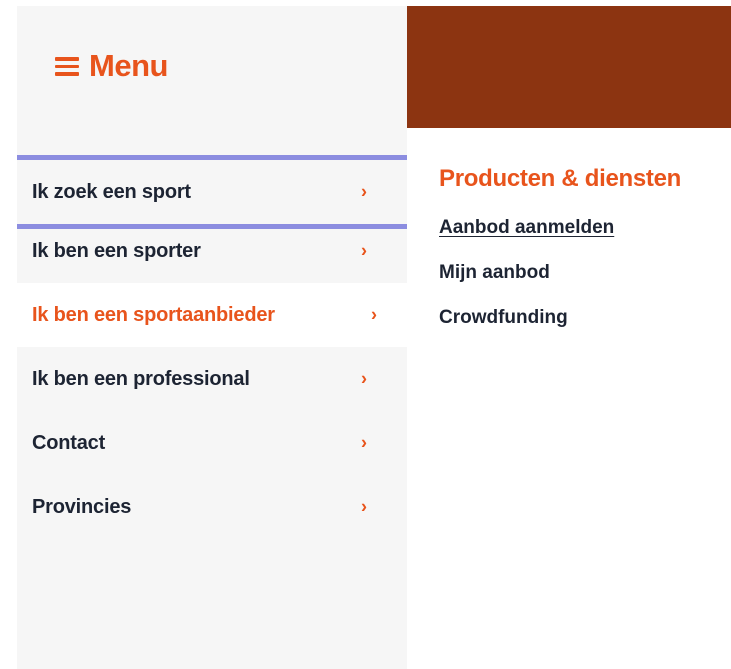 The width and height of the screenshot is (731, 669). Describe the element at coordinates (153, 314) in the screenshot. I see `nav-item-label: Ik ben een sportaanbieder` at that location.